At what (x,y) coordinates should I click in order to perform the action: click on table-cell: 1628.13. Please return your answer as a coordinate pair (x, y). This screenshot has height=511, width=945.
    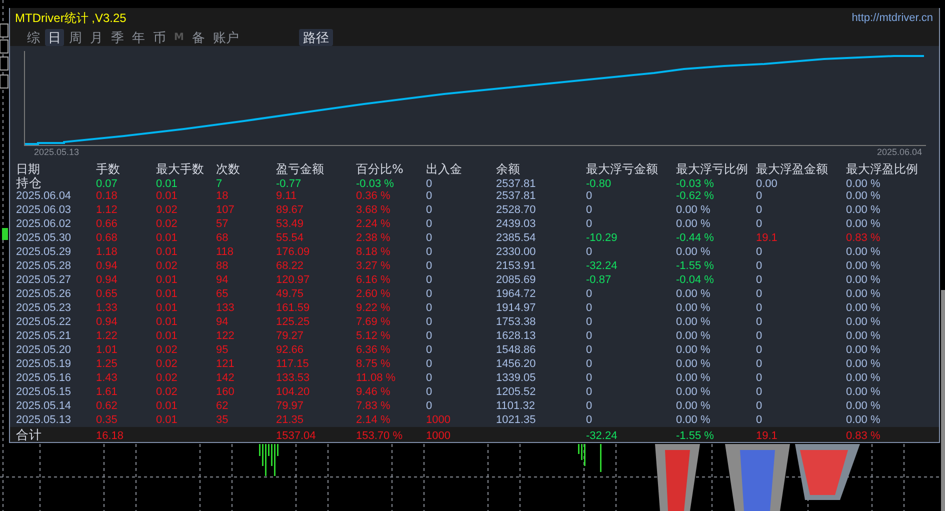
    Looking at the image, I should click on (516, 336).